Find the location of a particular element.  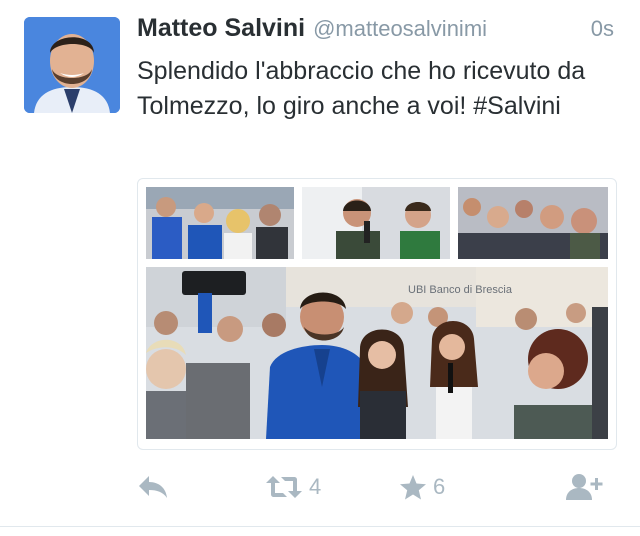

reply-button is located at coordinates (153, 487).